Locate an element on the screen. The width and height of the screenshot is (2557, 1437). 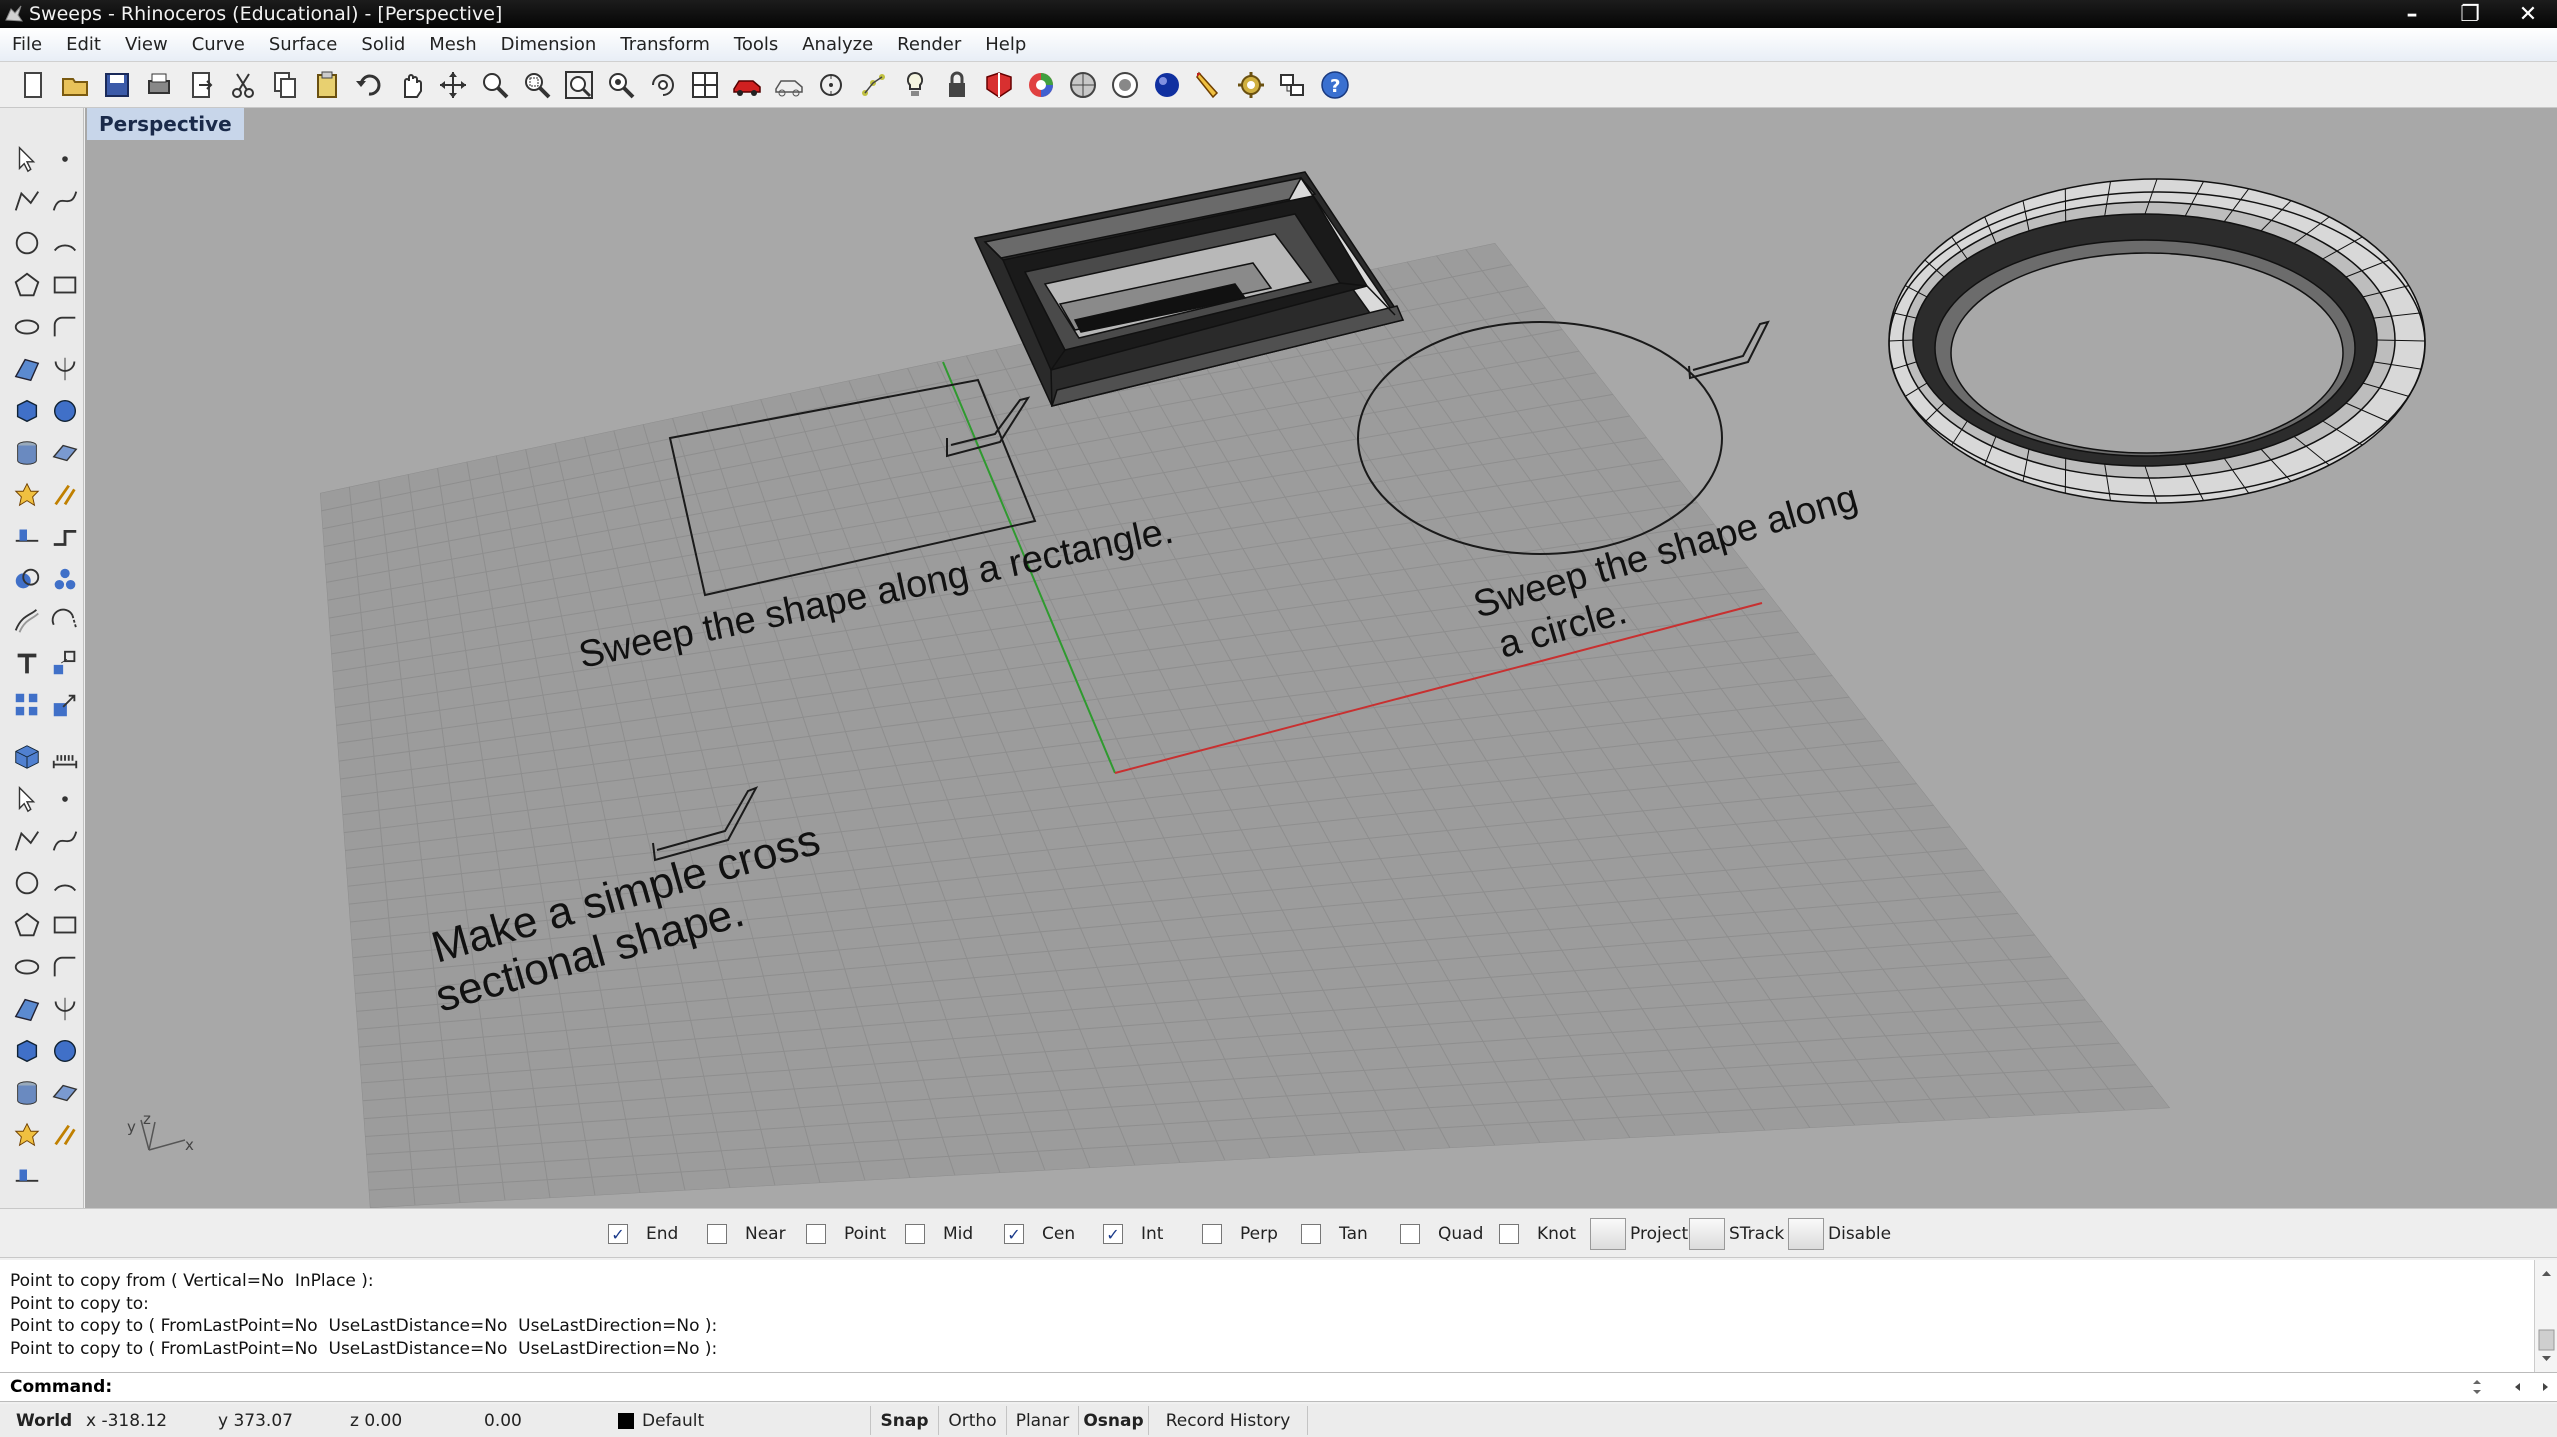
viewport-title-tab: Perspective is located at coordinates (165, 124).